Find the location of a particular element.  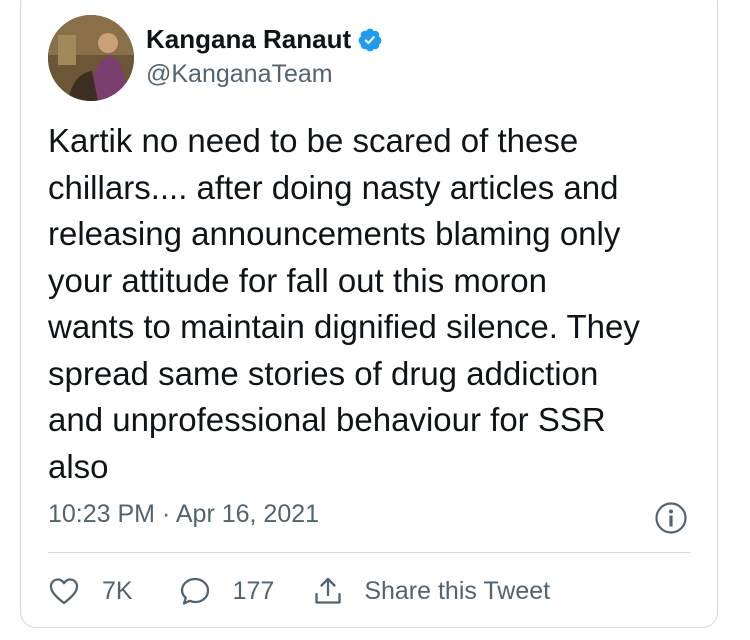

divider is located at coordinates (369, 552).